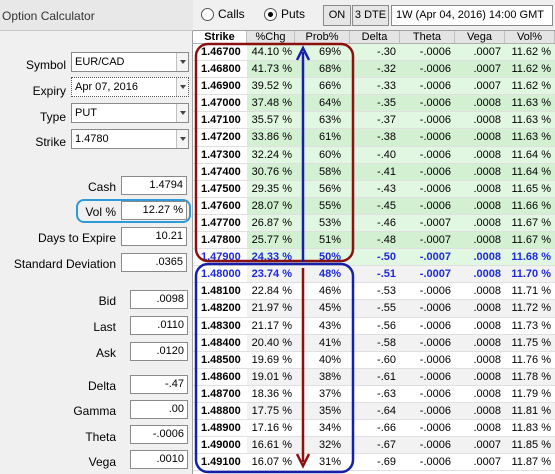 Image resolution: width=555 pixels, height=474 pixels. I want to click on symbol-label: Symbol, so click(45, 65).